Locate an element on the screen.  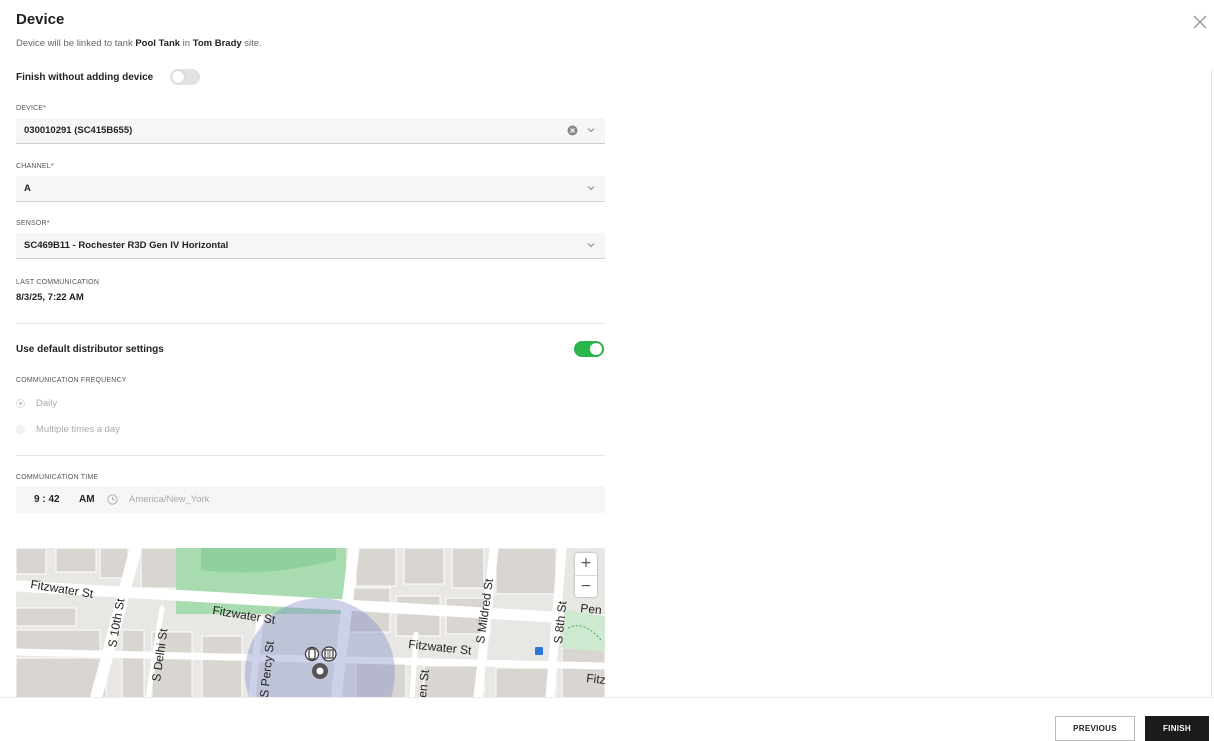
sensor-label: SENSOR* is located at coordinates (33, 223).